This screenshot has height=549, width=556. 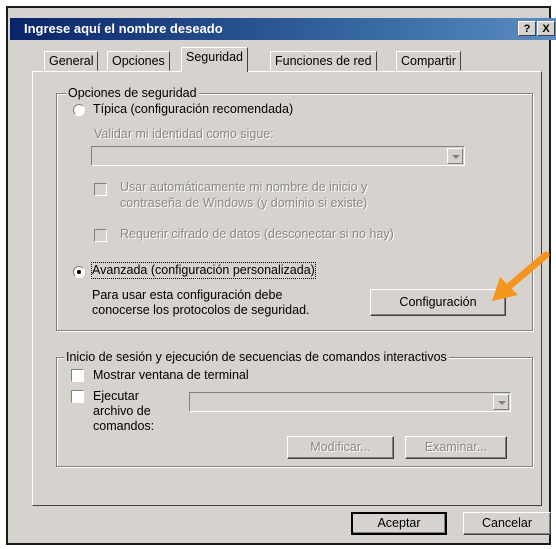 I want to click on typical-label: Típica (configuración recomendada), so click(x=193, y=109).